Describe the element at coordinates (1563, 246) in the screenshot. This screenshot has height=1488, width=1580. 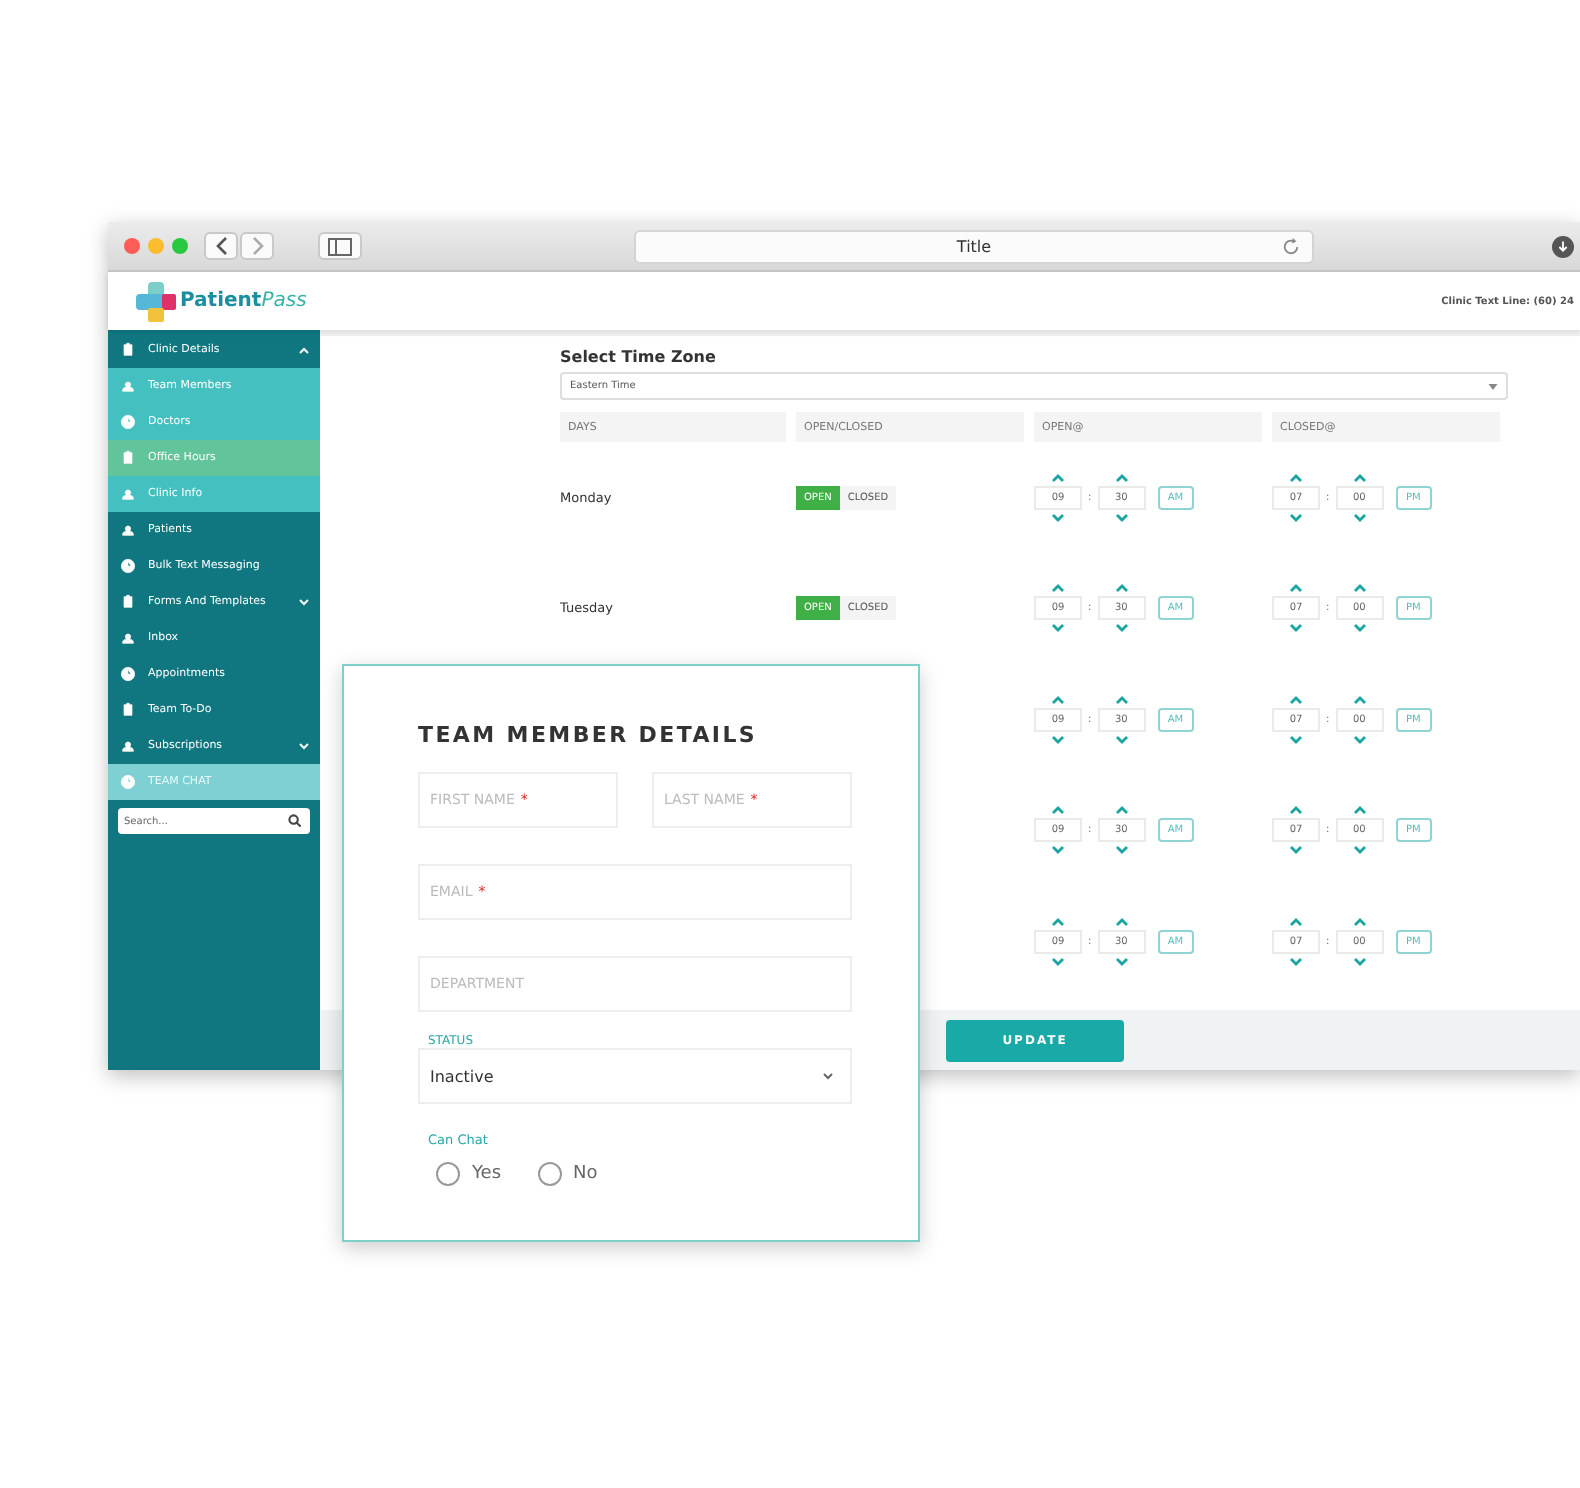
I see `download-icon` at that location.